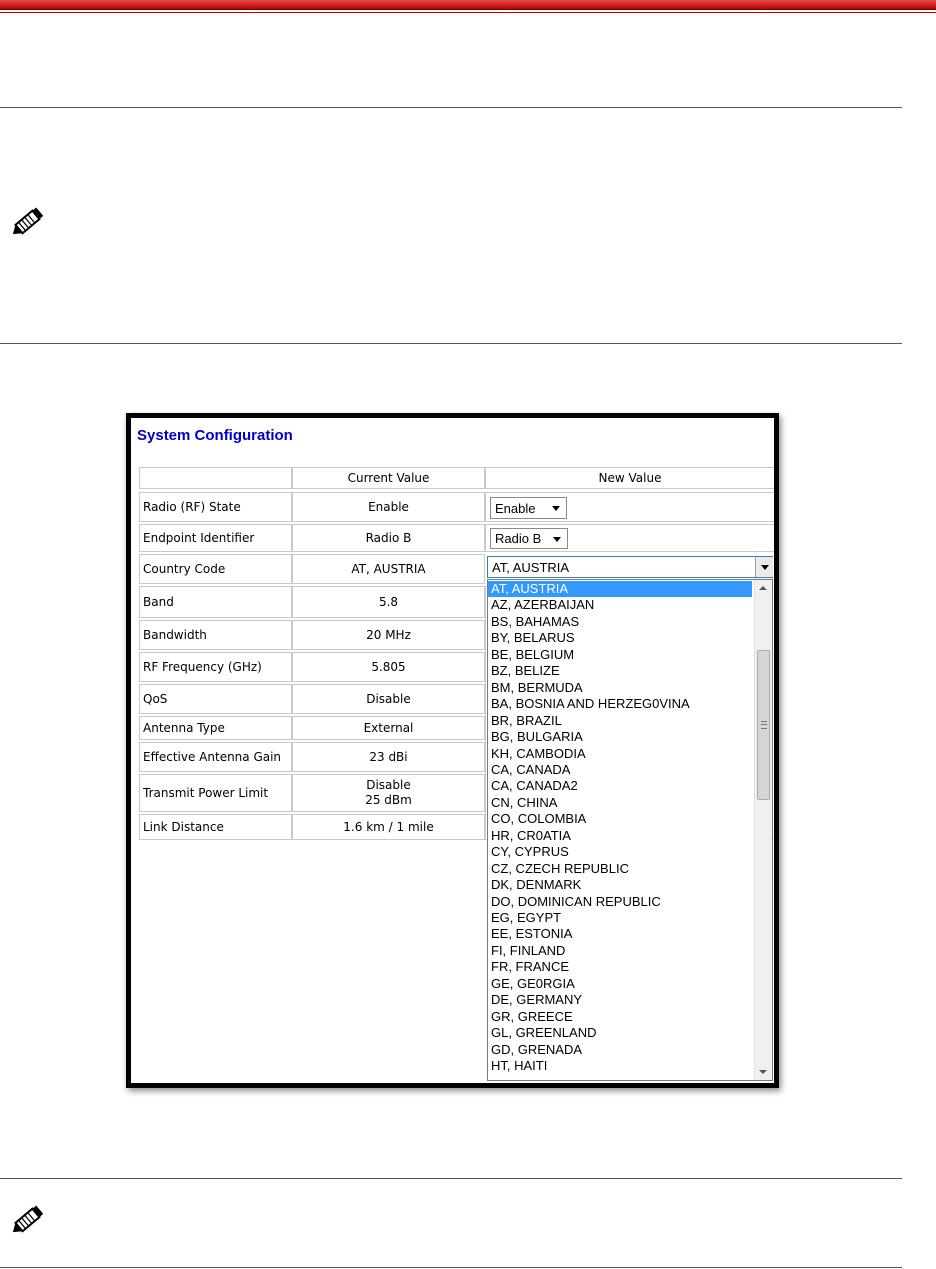 This screenshot has width=936, height=1269. I want to click on row-label: Bandwidth, so click(215, 635).